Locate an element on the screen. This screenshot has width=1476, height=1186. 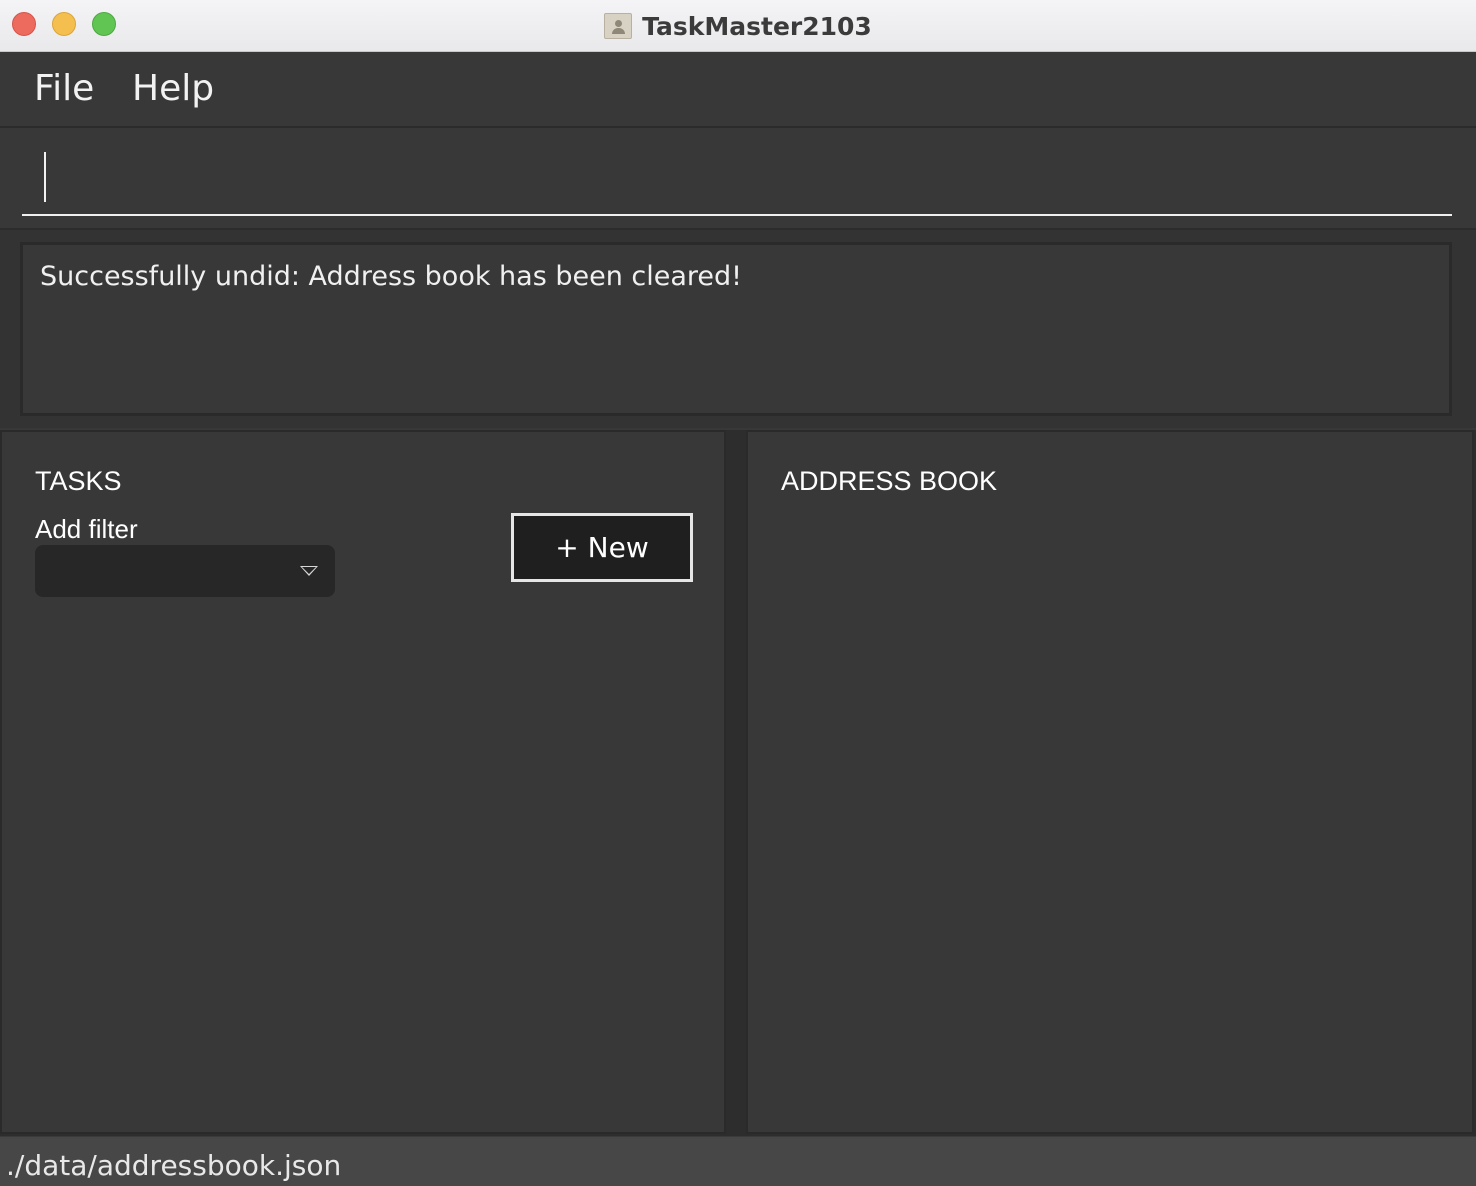
add-filter-label: Add filter is located at coordinates (86, 529).